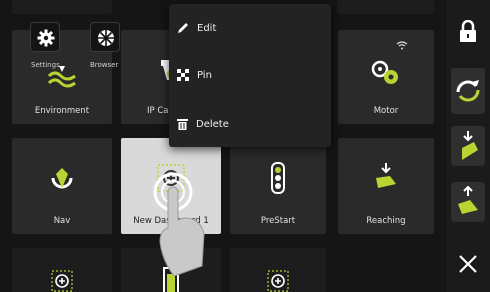 Image resolution: width=490 pixels, height=292 pixels. Describe the element at coordinates (212, 124) in the screenshot. I see `menu-item-label: Delete` at that location.